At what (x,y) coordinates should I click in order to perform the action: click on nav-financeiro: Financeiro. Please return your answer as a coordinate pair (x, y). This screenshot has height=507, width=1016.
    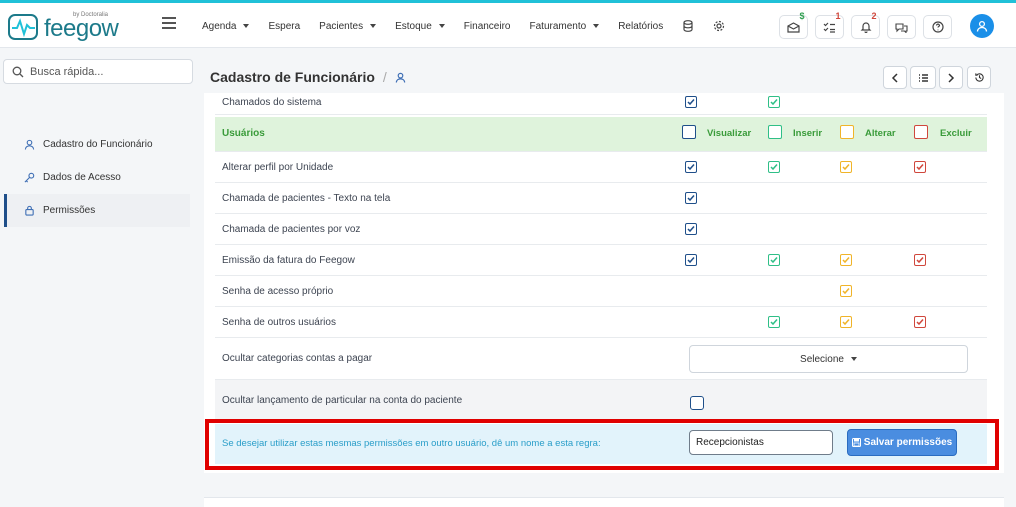
    Looking at the image, I should click on (487, 26).